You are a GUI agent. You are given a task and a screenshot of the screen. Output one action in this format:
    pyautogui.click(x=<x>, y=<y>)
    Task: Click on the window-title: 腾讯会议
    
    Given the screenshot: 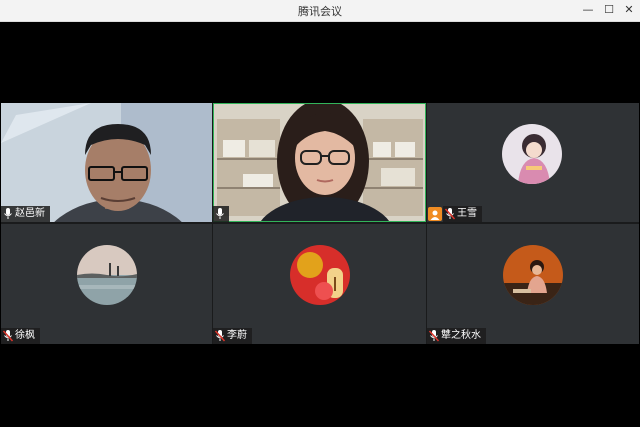 What is the action you would take?
    pyautogui.click(x=320, y=11)
    